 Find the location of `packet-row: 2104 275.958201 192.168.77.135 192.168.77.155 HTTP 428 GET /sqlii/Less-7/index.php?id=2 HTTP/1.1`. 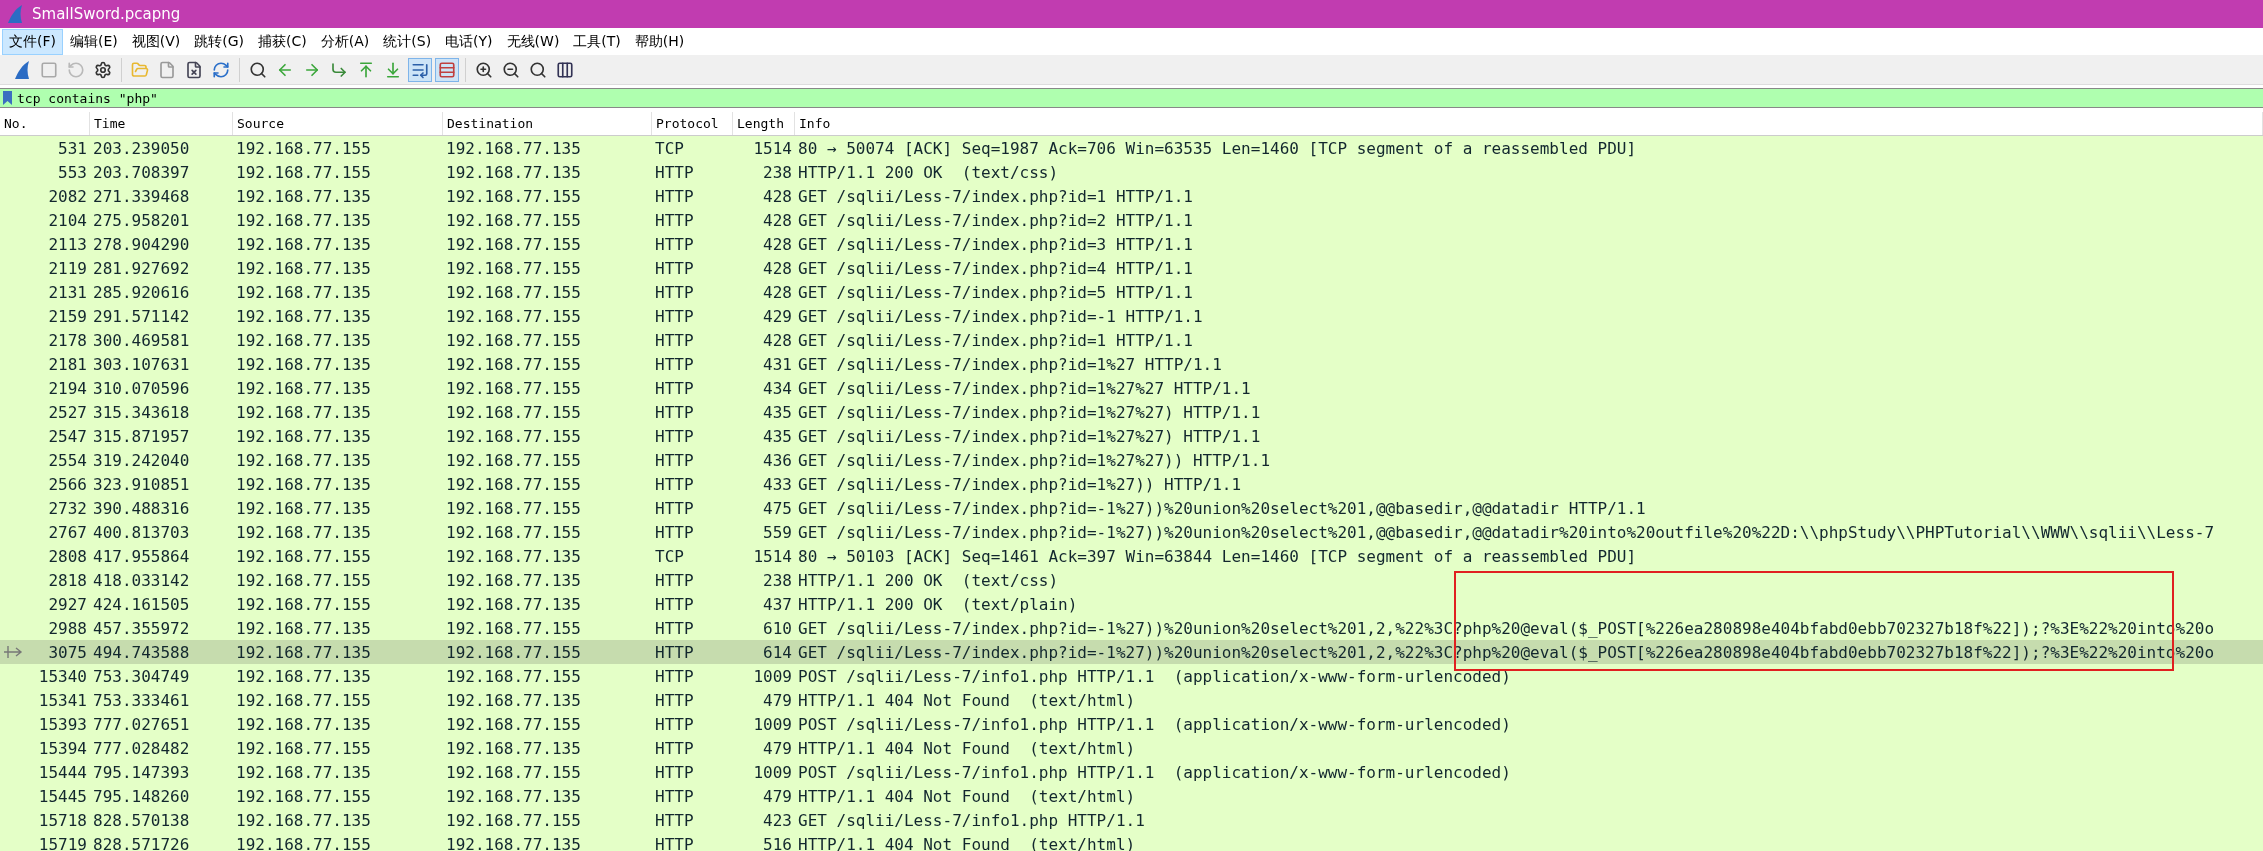

packet-row: 2104 275.958201 192.168.77.135 192.168.77.155 HTTP 428 GET /sqlii/Less-7/index.php?id=2 HTTP/1.1 is located at coordinates (1131, 220).